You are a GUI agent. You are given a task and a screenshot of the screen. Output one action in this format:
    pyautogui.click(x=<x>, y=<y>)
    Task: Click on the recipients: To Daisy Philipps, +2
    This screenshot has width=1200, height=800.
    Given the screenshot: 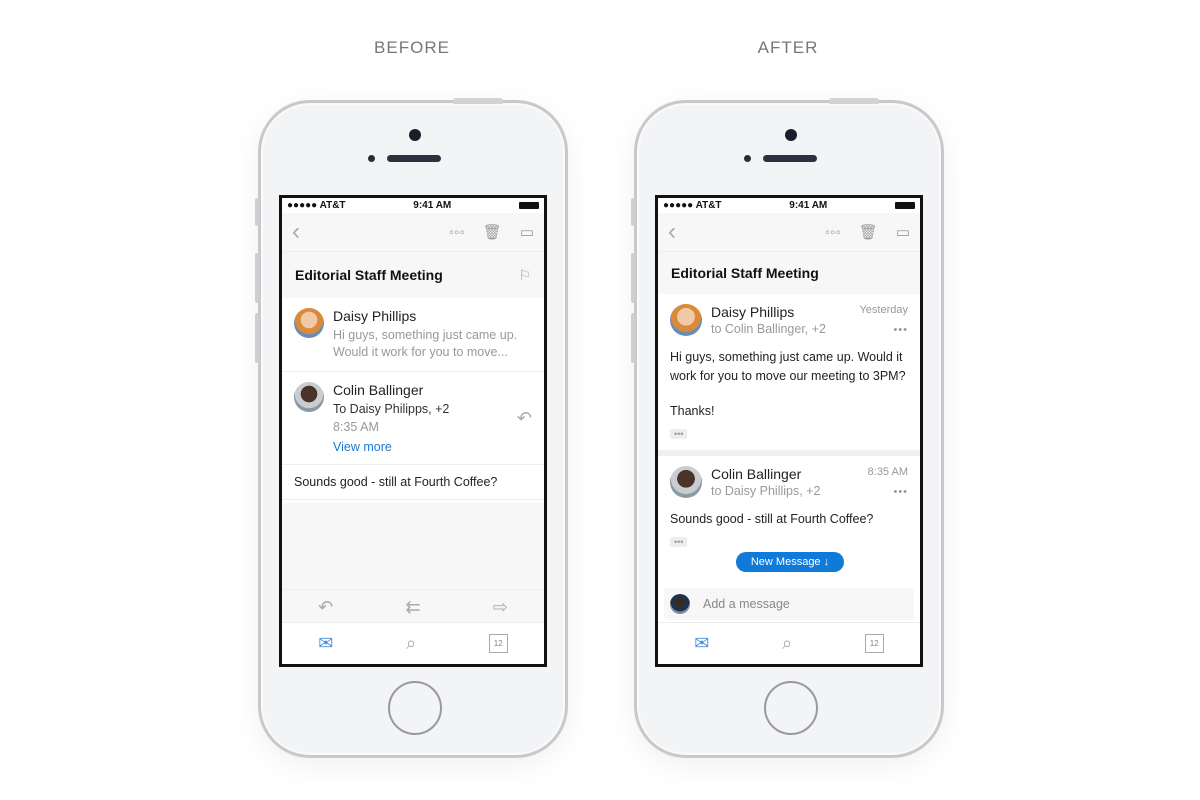 What is the action you would take?
    pyautogui.click(x=391, y=409)
    